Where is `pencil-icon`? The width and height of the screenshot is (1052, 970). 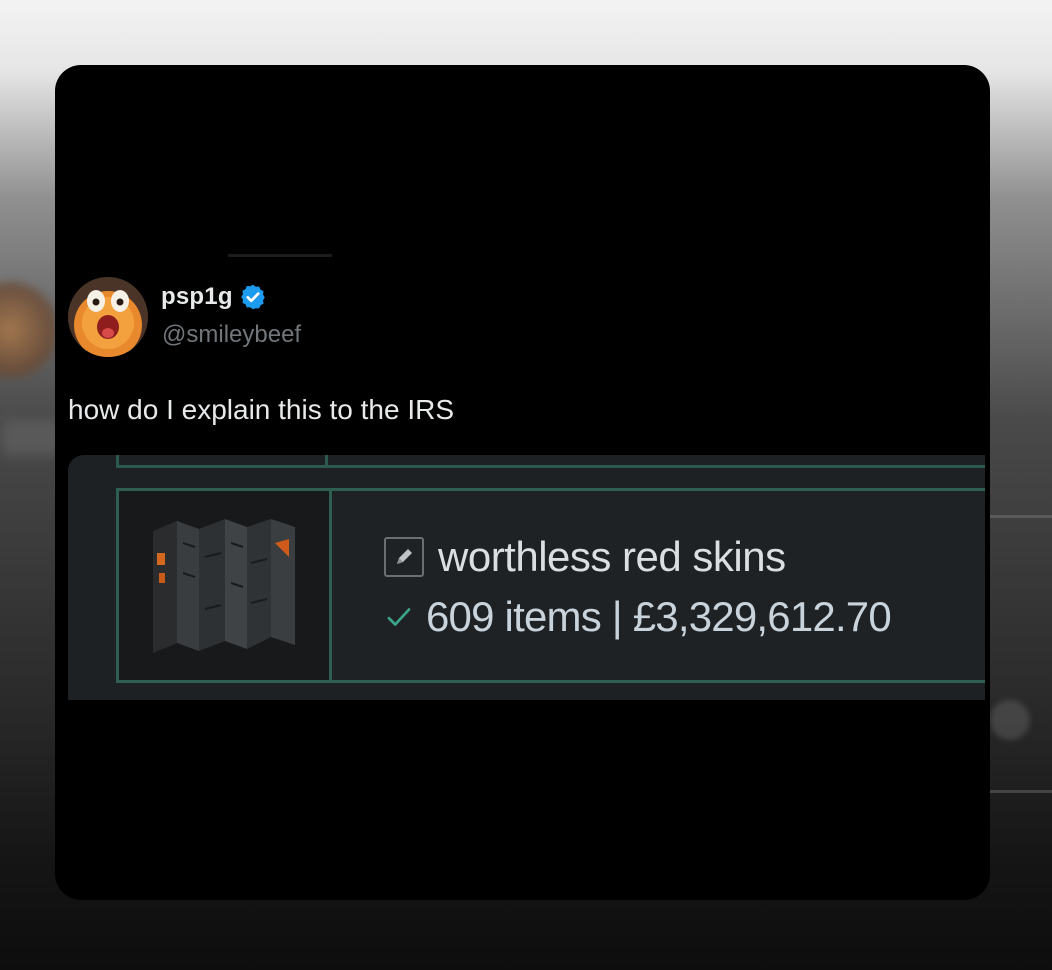 pencil-icon is located at coordinates (404, 557).